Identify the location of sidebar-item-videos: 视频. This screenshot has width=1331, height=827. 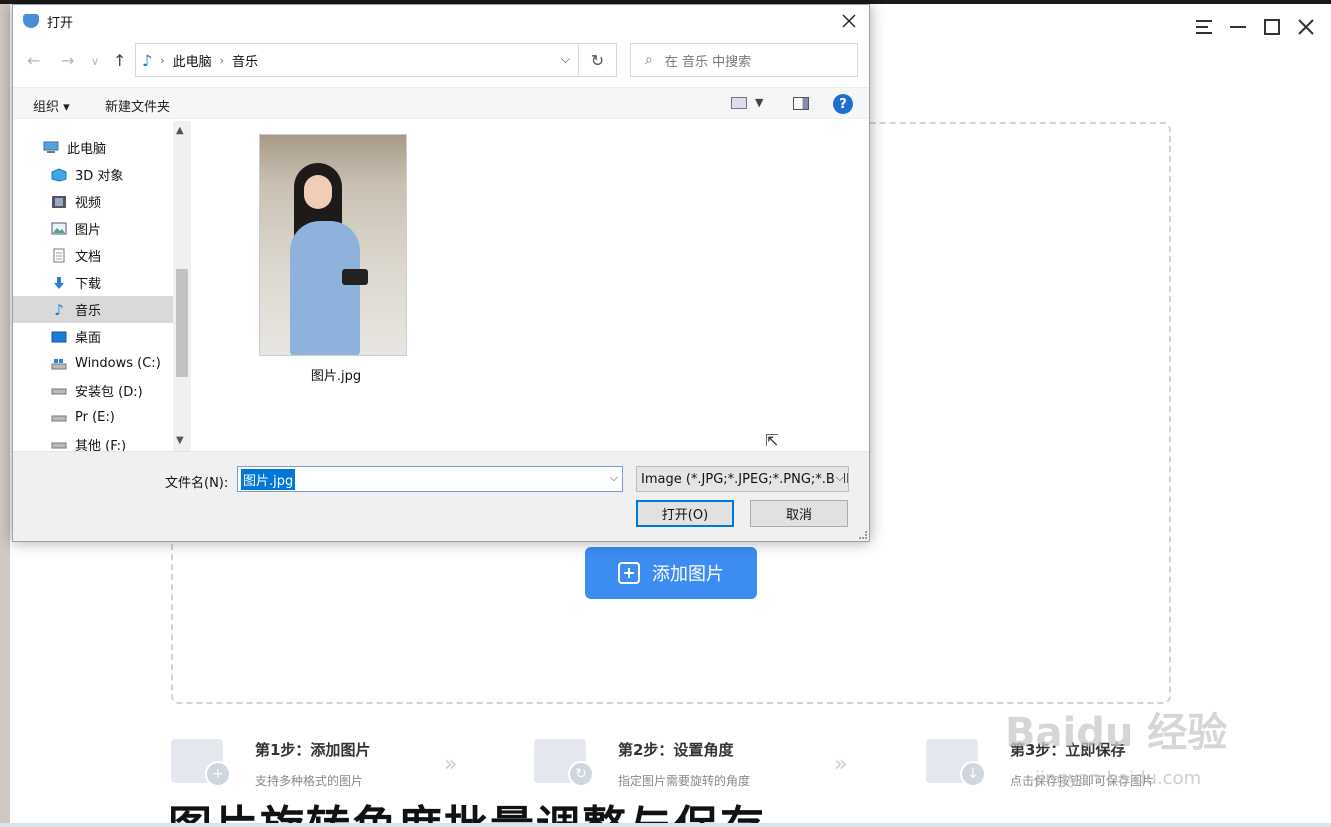
(93, 201).